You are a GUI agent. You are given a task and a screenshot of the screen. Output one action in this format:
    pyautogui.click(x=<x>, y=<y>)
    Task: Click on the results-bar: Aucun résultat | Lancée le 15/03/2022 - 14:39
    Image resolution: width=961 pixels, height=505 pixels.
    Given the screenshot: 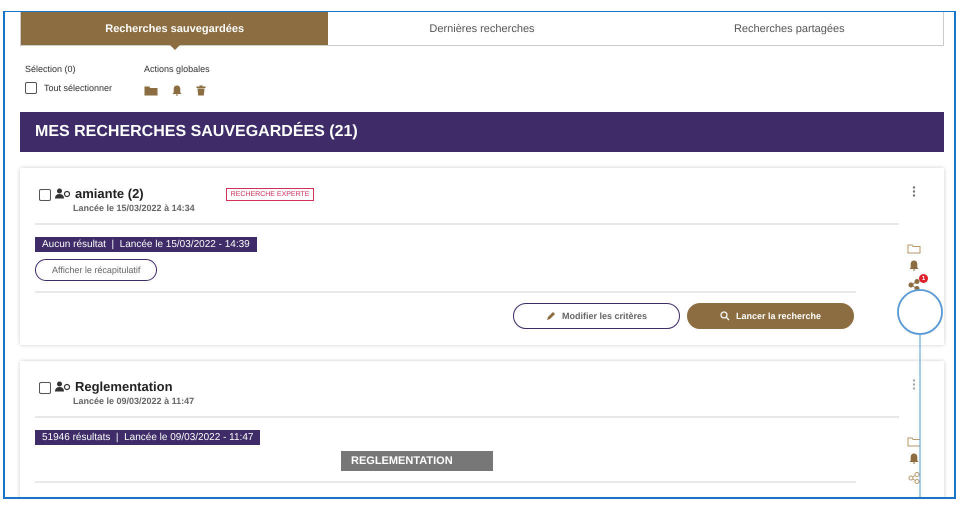 What is the action you would take?
    pyautogui.click(x=146, y=244)
    